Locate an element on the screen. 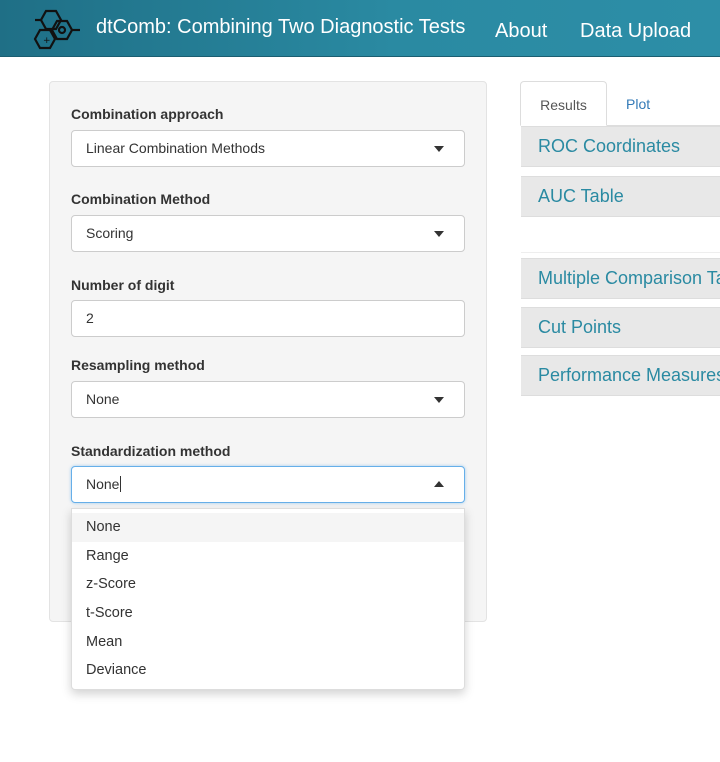 The image size is (720, 762). hexagon-molecule-icon: + is located at coordinates (56, 29).